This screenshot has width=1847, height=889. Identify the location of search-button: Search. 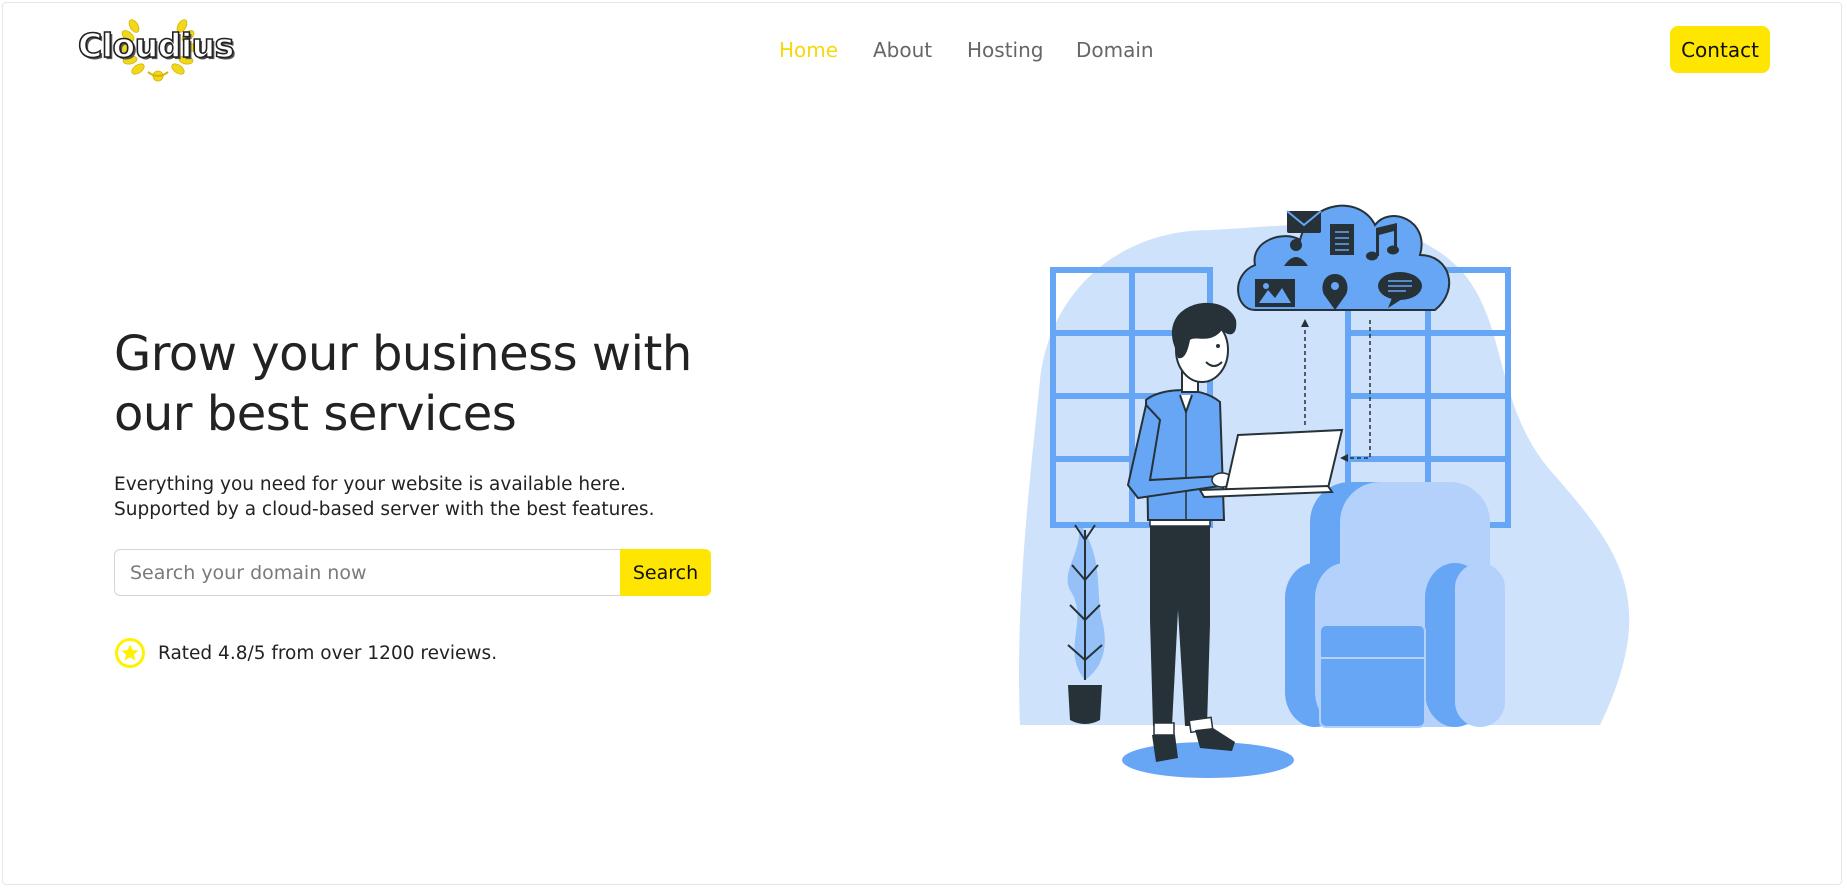
(665, 572).